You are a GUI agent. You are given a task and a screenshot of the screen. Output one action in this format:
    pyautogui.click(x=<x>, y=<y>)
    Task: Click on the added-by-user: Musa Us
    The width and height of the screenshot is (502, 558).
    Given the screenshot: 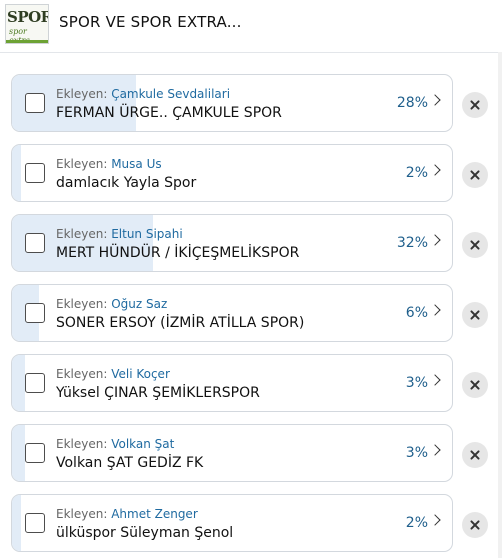 What is the action you would take?
    pyautogui.click(x=136, y=164)
    